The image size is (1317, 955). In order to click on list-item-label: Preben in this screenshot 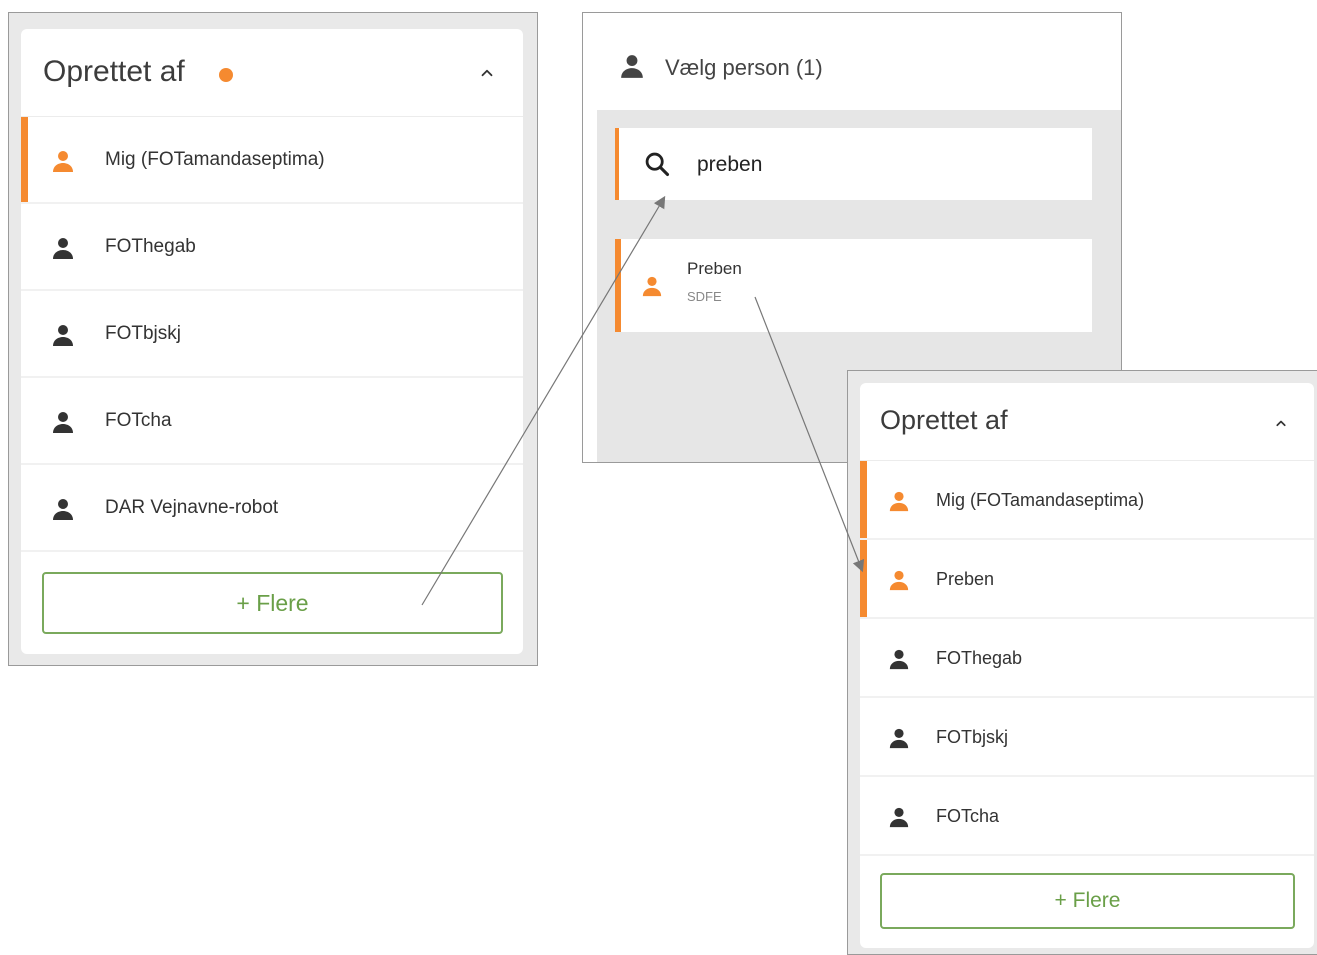, I will do `click(965, 578)`.